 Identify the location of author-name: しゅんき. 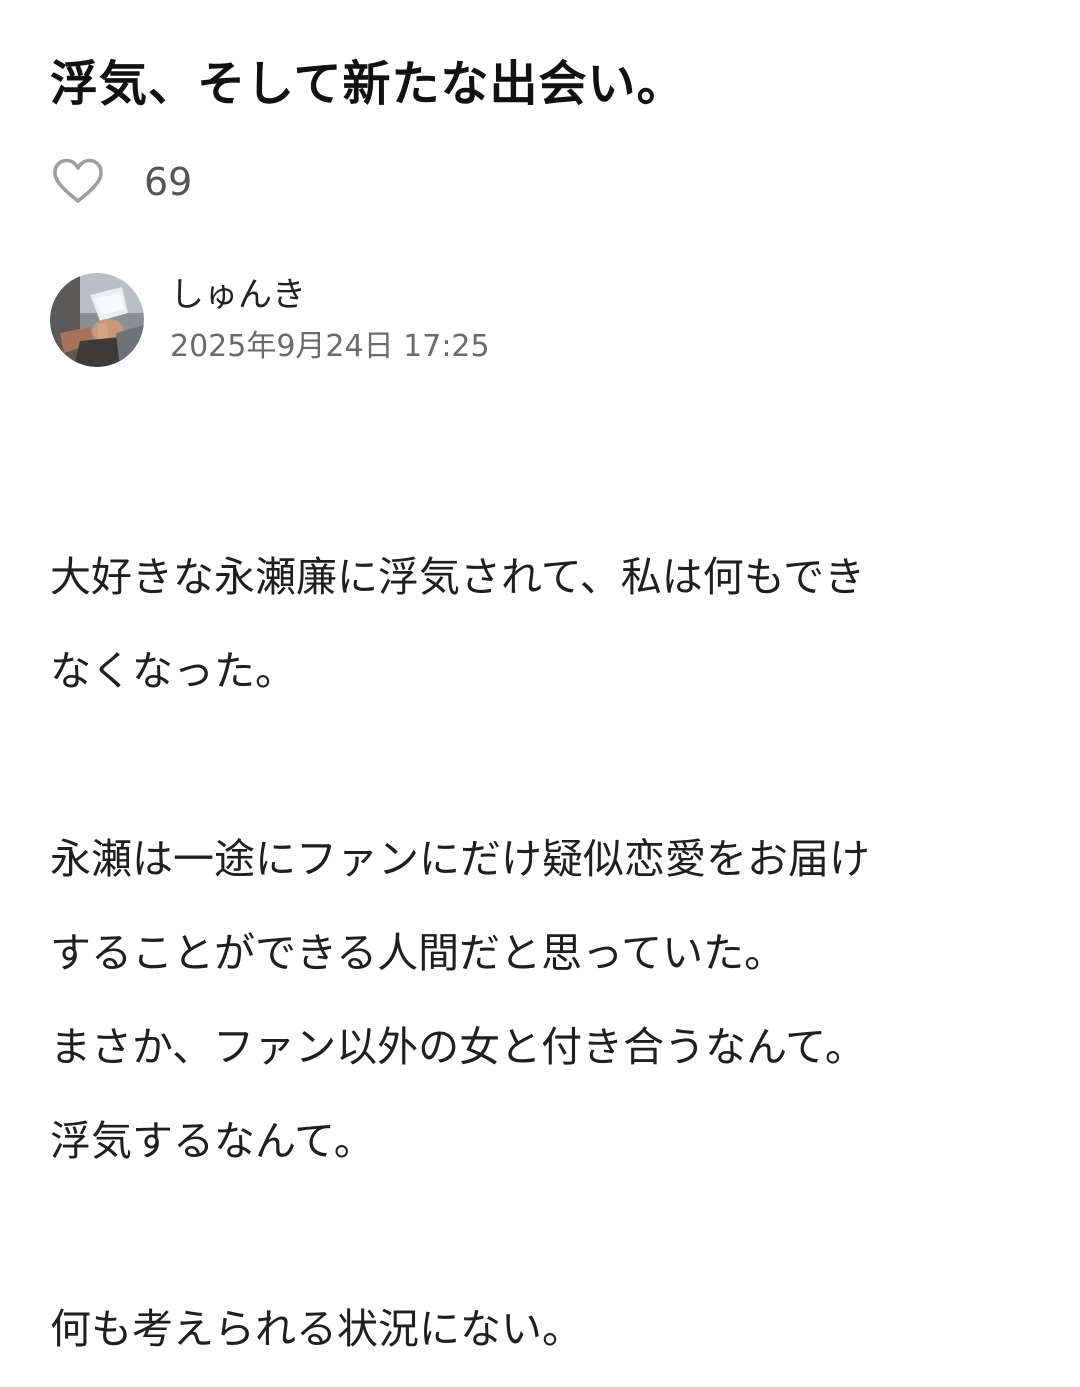
(330, 295).